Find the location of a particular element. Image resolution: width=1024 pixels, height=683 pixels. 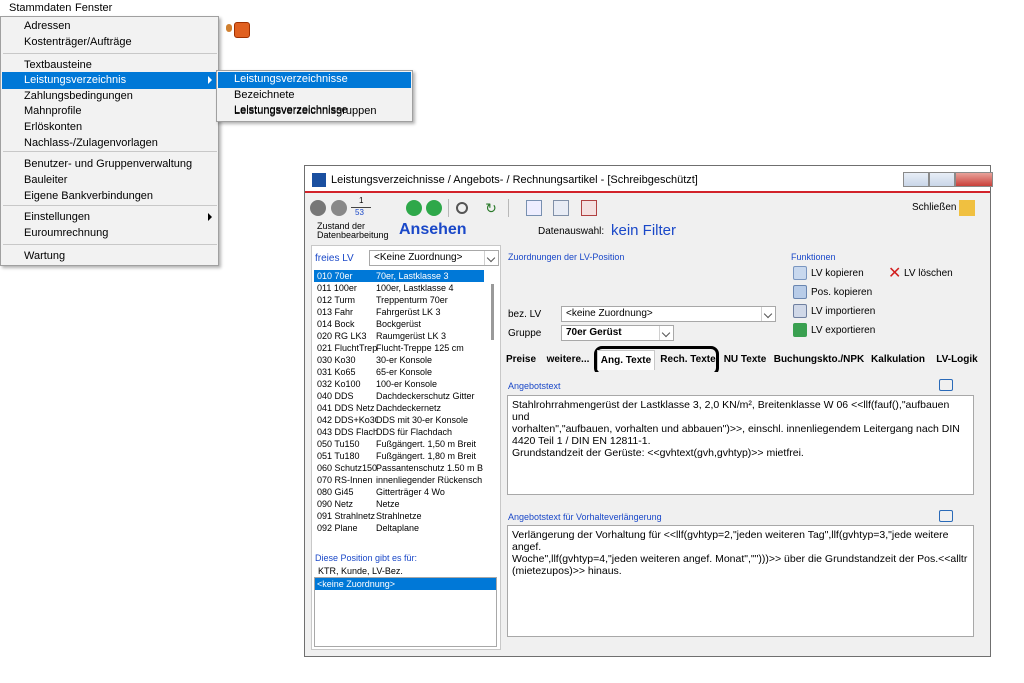

list-item: 090 Netz Netze is located at coordinates (399, 504).